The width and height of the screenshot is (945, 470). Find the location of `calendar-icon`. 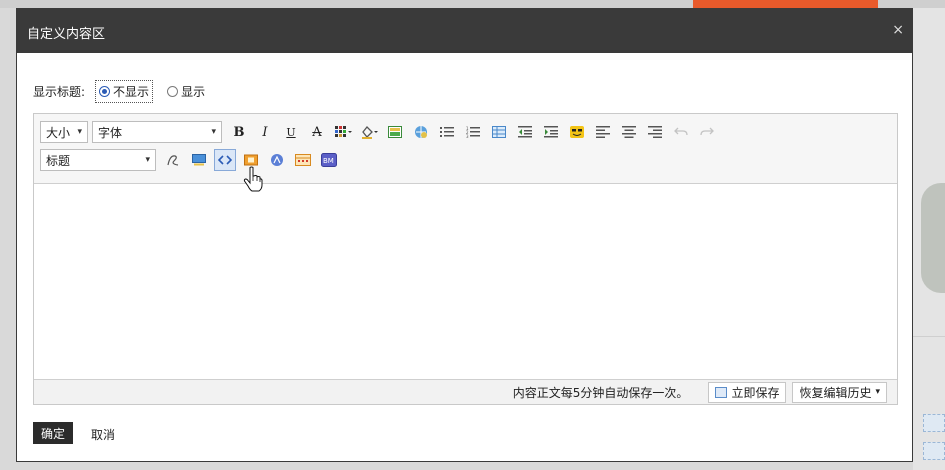

calendar-icon is located at coordinates (303, 160).